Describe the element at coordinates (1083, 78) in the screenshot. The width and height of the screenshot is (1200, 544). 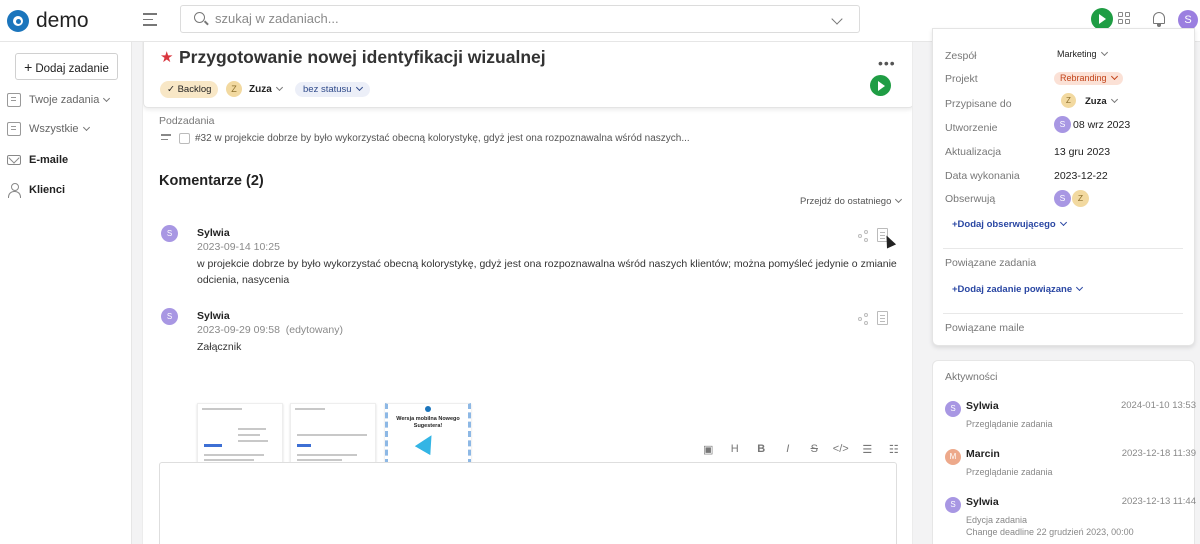
I see `project-value: Rebranding` at that location.